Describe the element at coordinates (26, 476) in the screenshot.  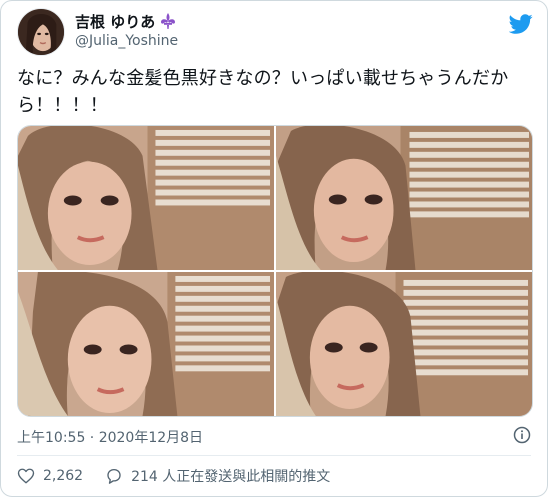
I see `heart-icon` at that location.